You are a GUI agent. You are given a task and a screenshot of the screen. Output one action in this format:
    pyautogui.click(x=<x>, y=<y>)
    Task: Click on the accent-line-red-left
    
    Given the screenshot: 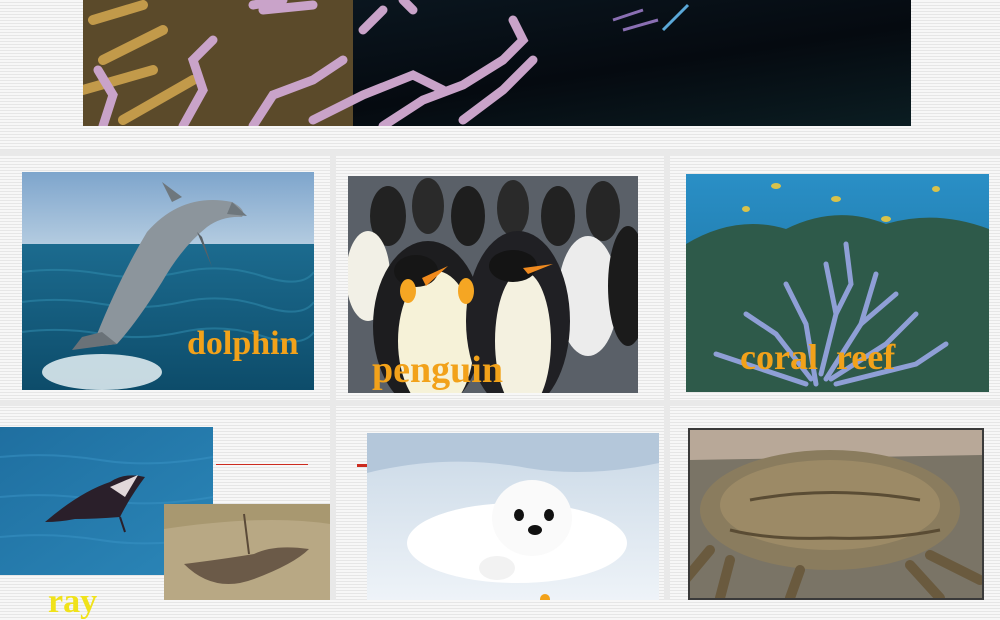 What is the action you would take?
    pyautogui.click(x=262, y=464)
    